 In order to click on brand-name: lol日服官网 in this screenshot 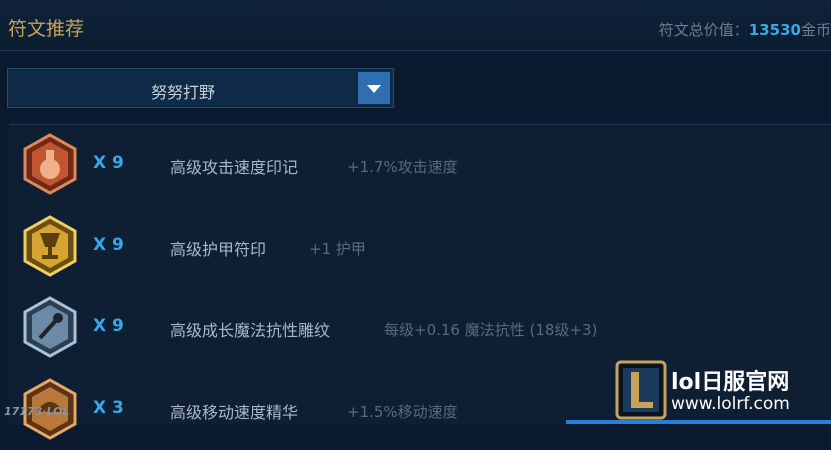, I will do `click(730, 382)`.